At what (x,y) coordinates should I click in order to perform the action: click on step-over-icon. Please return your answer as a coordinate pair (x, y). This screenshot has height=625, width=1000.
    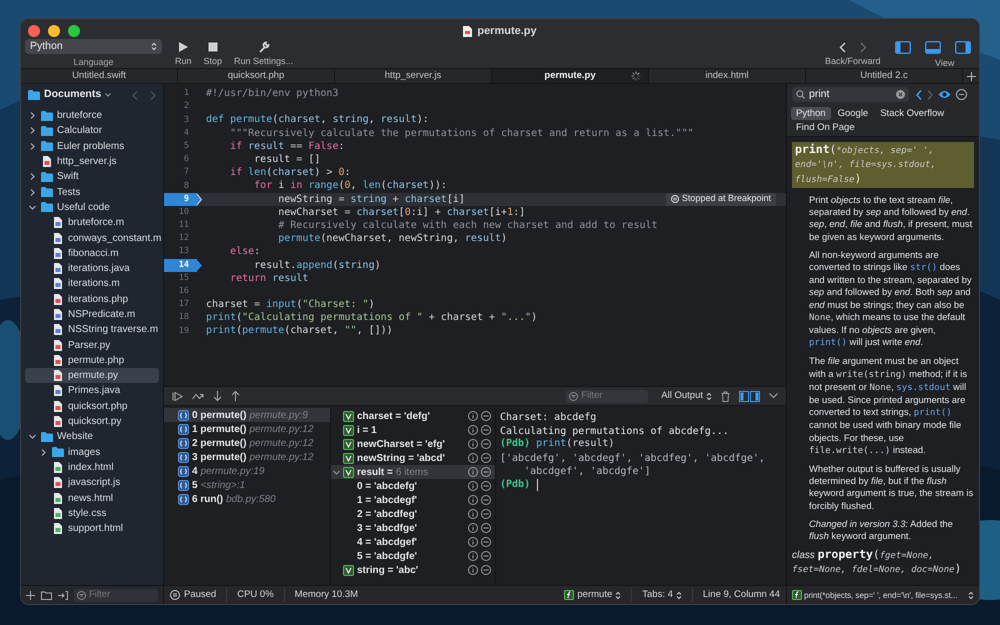
    Looking at the image, I should click on (198, 396).